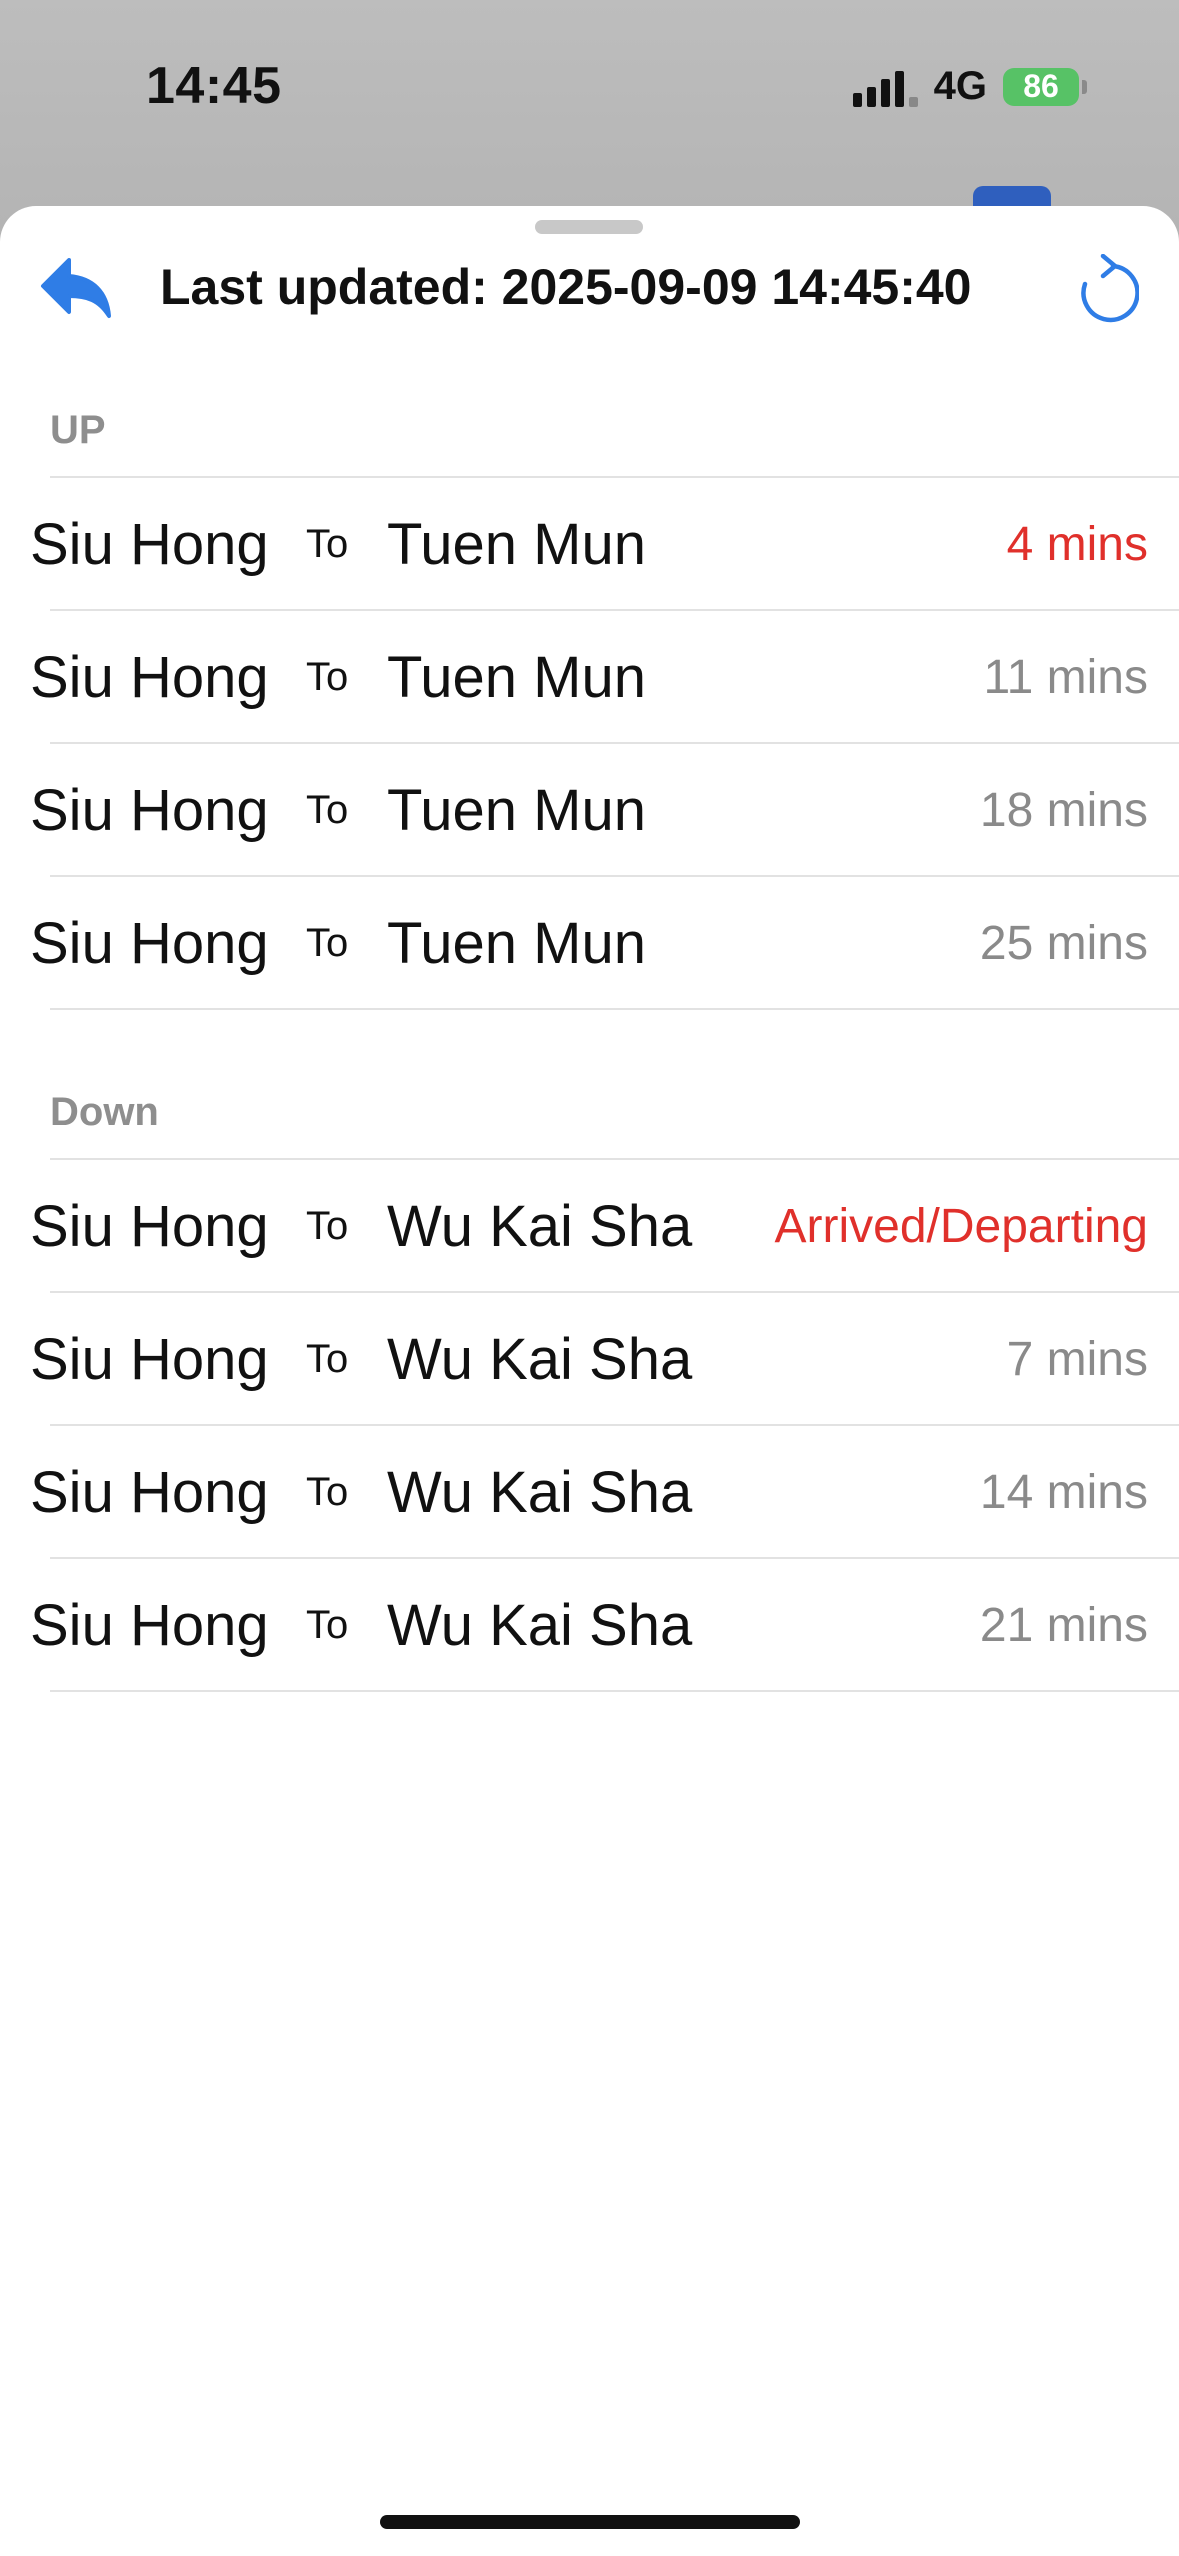  I want to click on list-item: Siu Hong To Wu Kai Sha 7 mins, so click(589, 1359).